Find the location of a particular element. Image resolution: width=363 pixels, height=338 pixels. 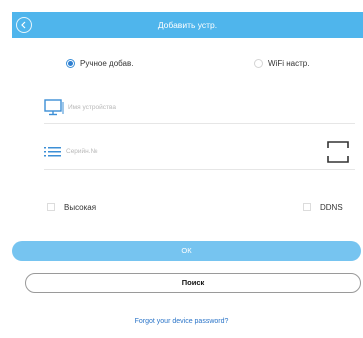

serial-number-placeholder: Серийн.№ is located at coordinates (82, 151).